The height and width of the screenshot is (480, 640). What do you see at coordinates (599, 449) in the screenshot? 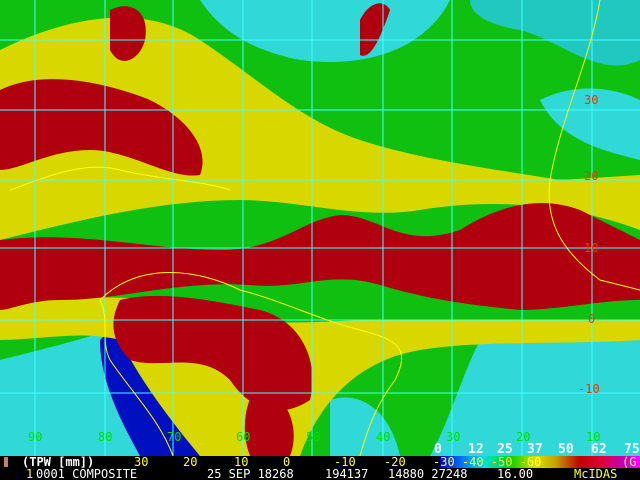
I see `colorbar-tick: 62` at bounding box center [599, 449].